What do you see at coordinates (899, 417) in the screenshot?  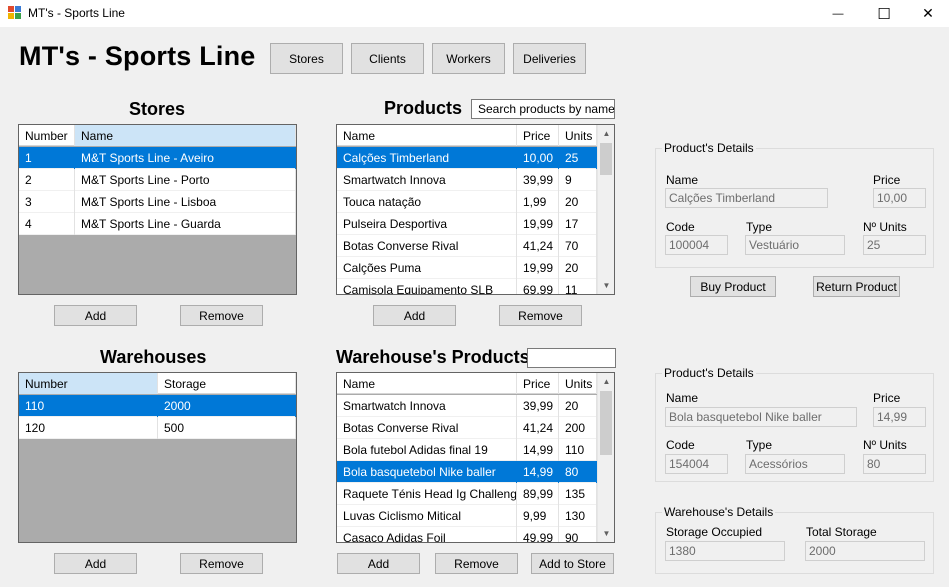 I see `wh-product-price-field: 14,99` at bounding box center [899, 417].